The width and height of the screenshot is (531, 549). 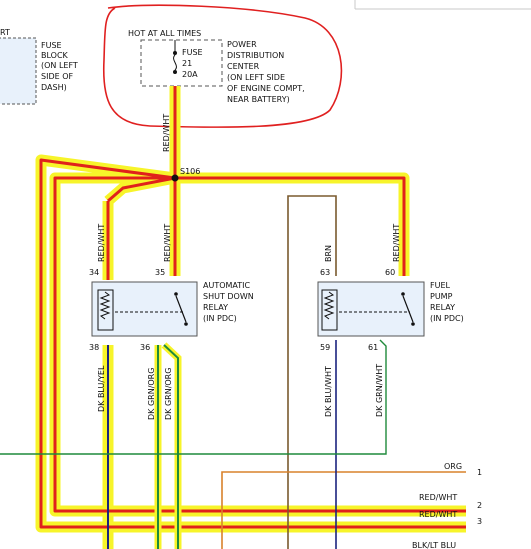 What do you see at coordinates (222, 66) in the screenshot?
I see `annotation-circle` at bounding box center [222, 66].